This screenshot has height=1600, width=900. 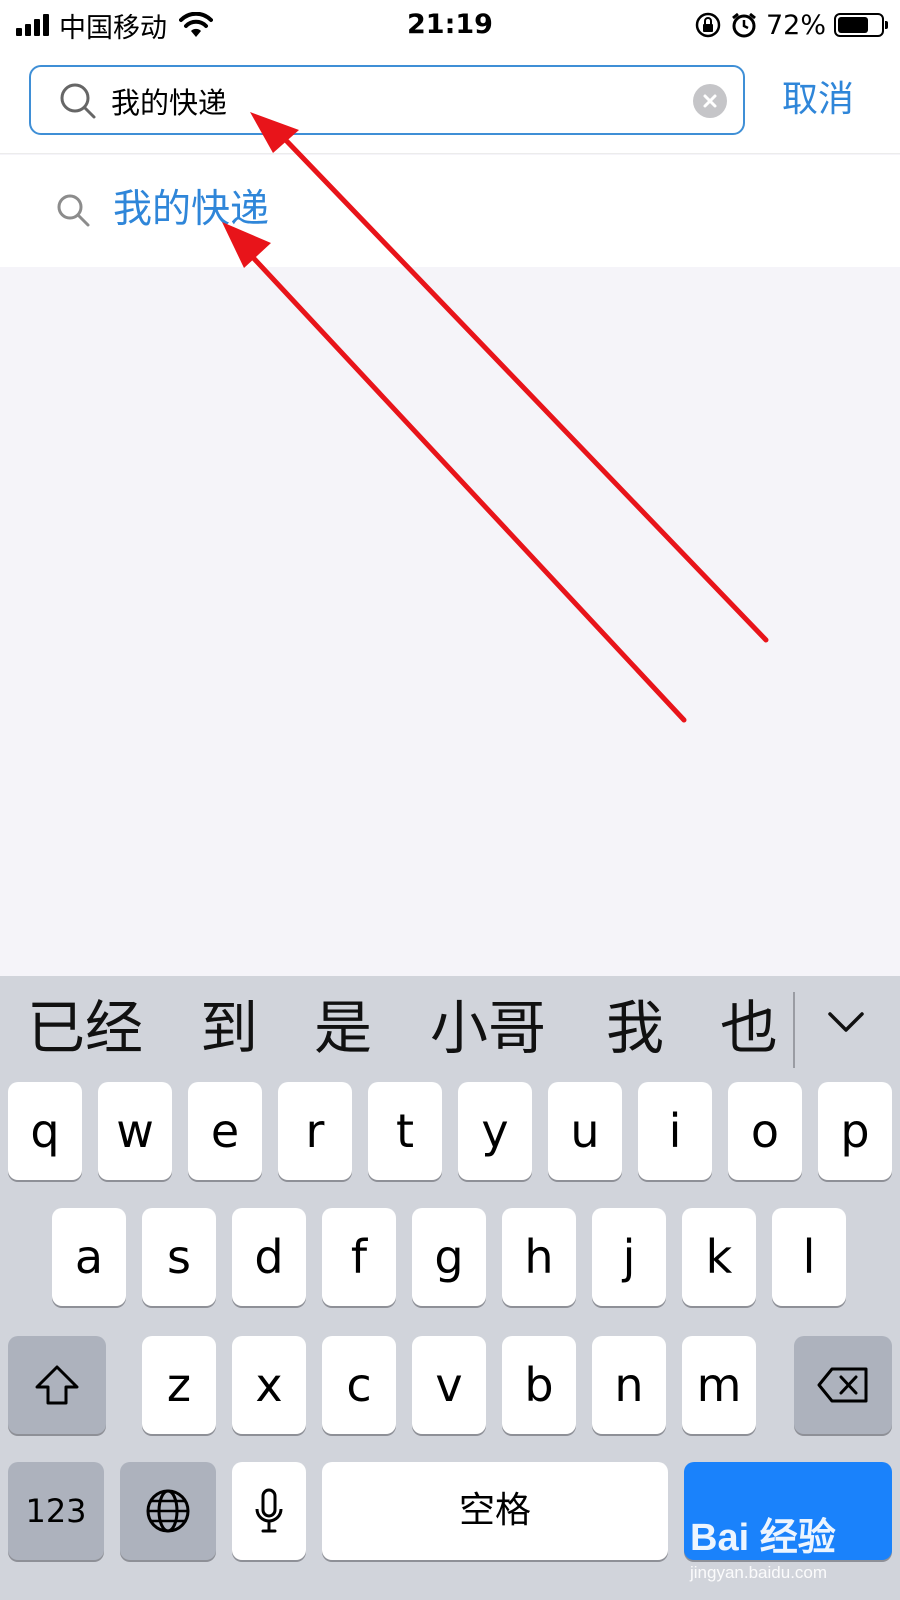 What do you see at coordinates (794, 1030) in the screenshot?
I see `candidate-divider` at bounding box center [794, 1030].